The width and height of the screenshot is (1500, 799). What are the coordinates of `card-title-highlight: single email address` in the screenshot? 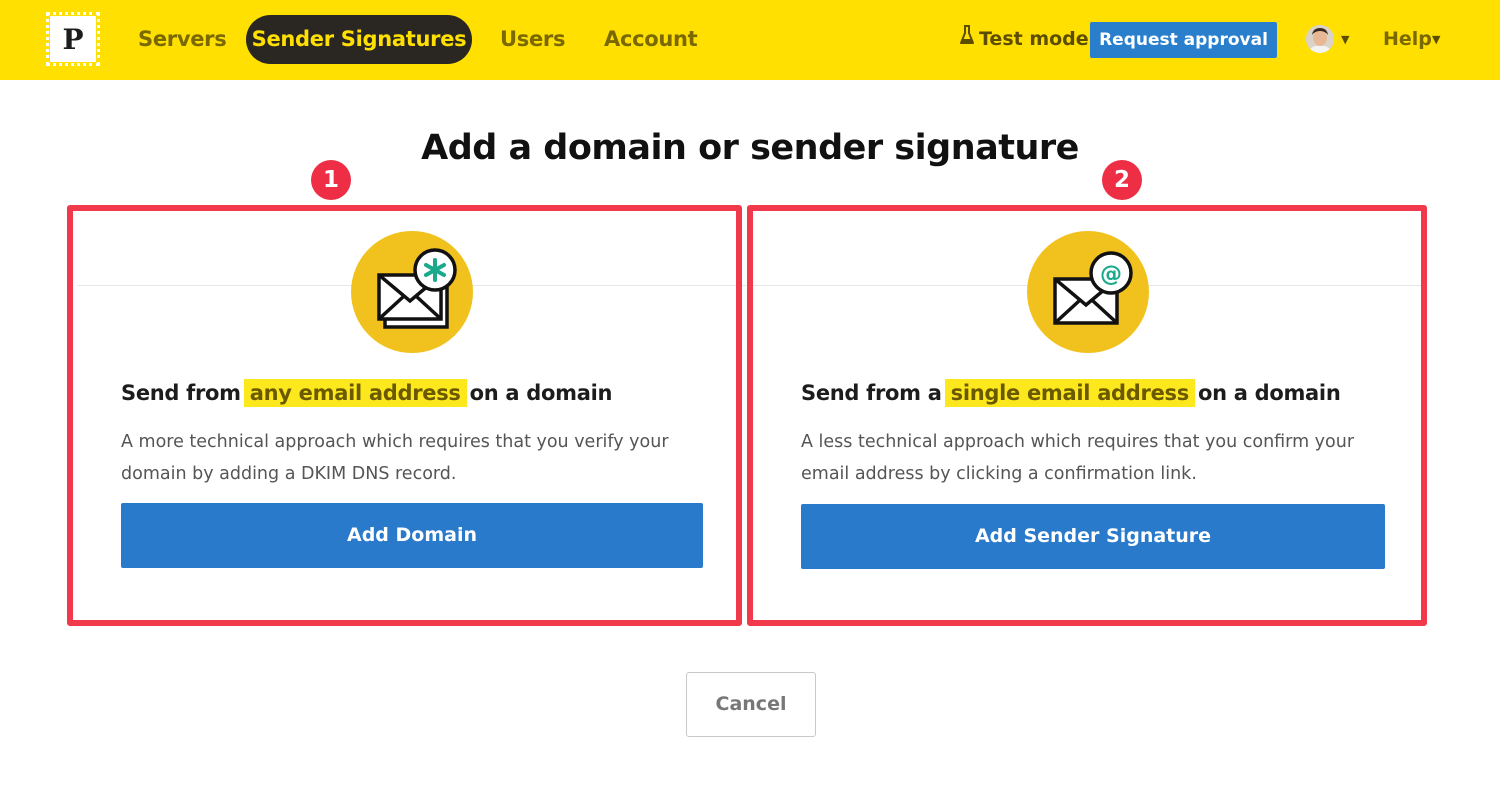 It's located at (1069, 393).